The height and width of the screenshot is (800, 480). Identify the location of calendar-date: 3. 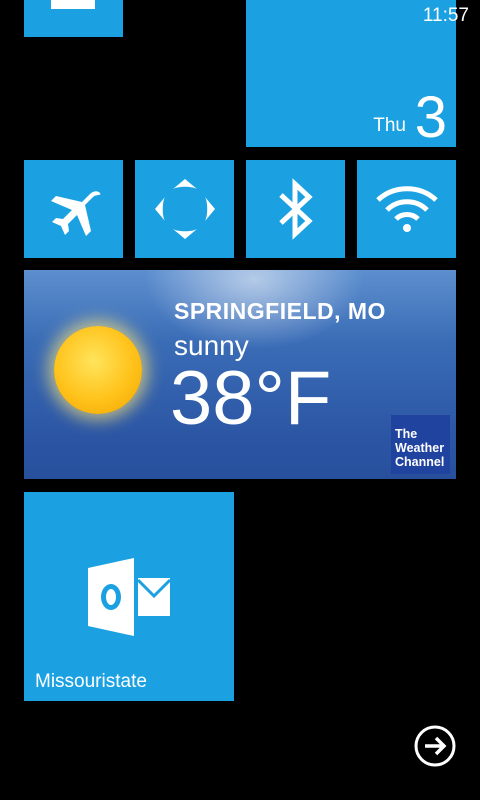
(430, 117).